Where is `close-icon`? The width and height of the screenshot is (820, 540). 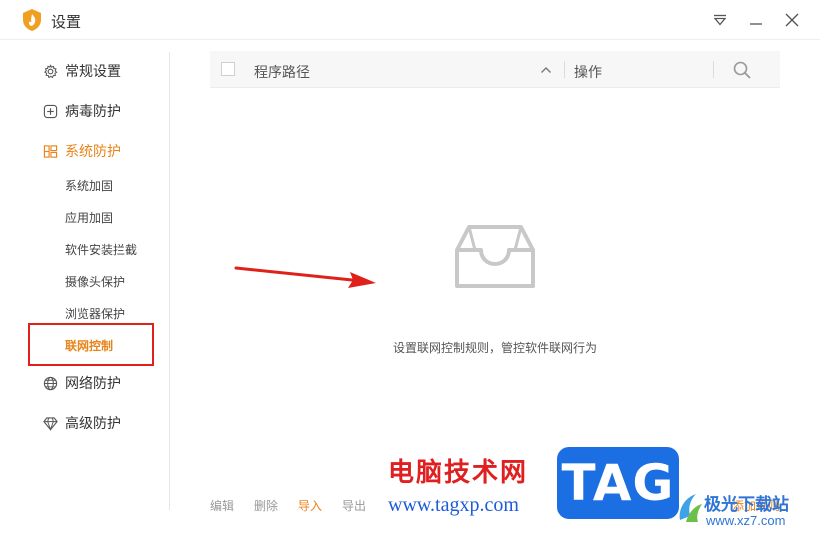 close-icon is located at coordinates (792, 20).